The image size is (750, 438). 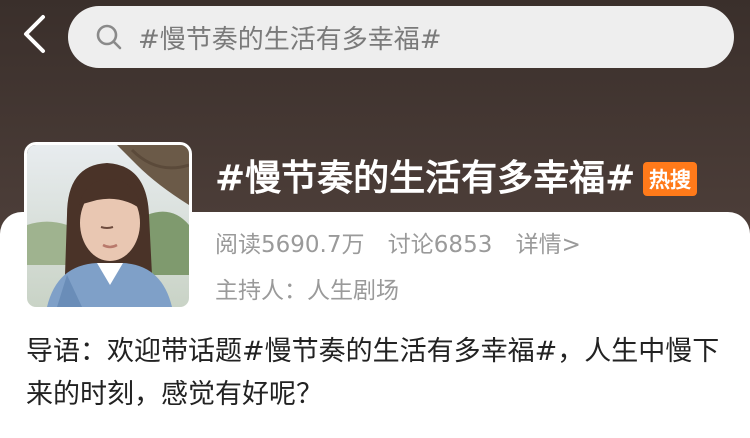 I want to click on read-count: 阅读5690.7万, so click(x=290, y=245).